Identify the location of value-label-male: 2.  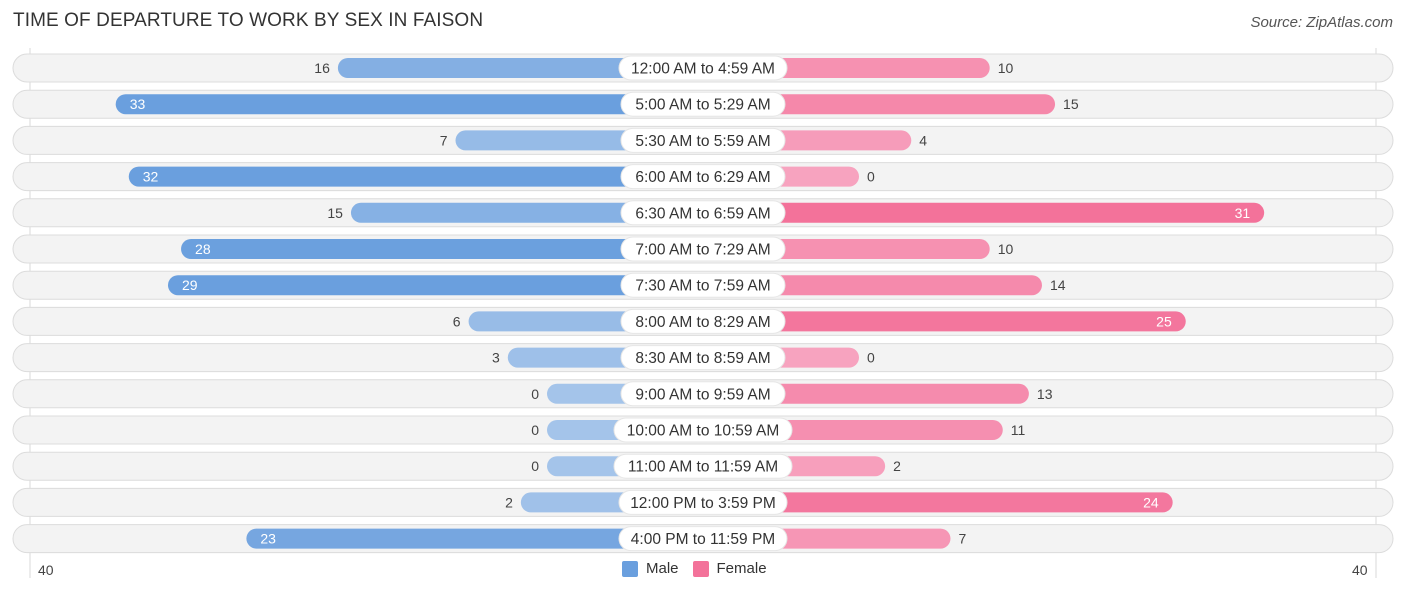
(509, 502).